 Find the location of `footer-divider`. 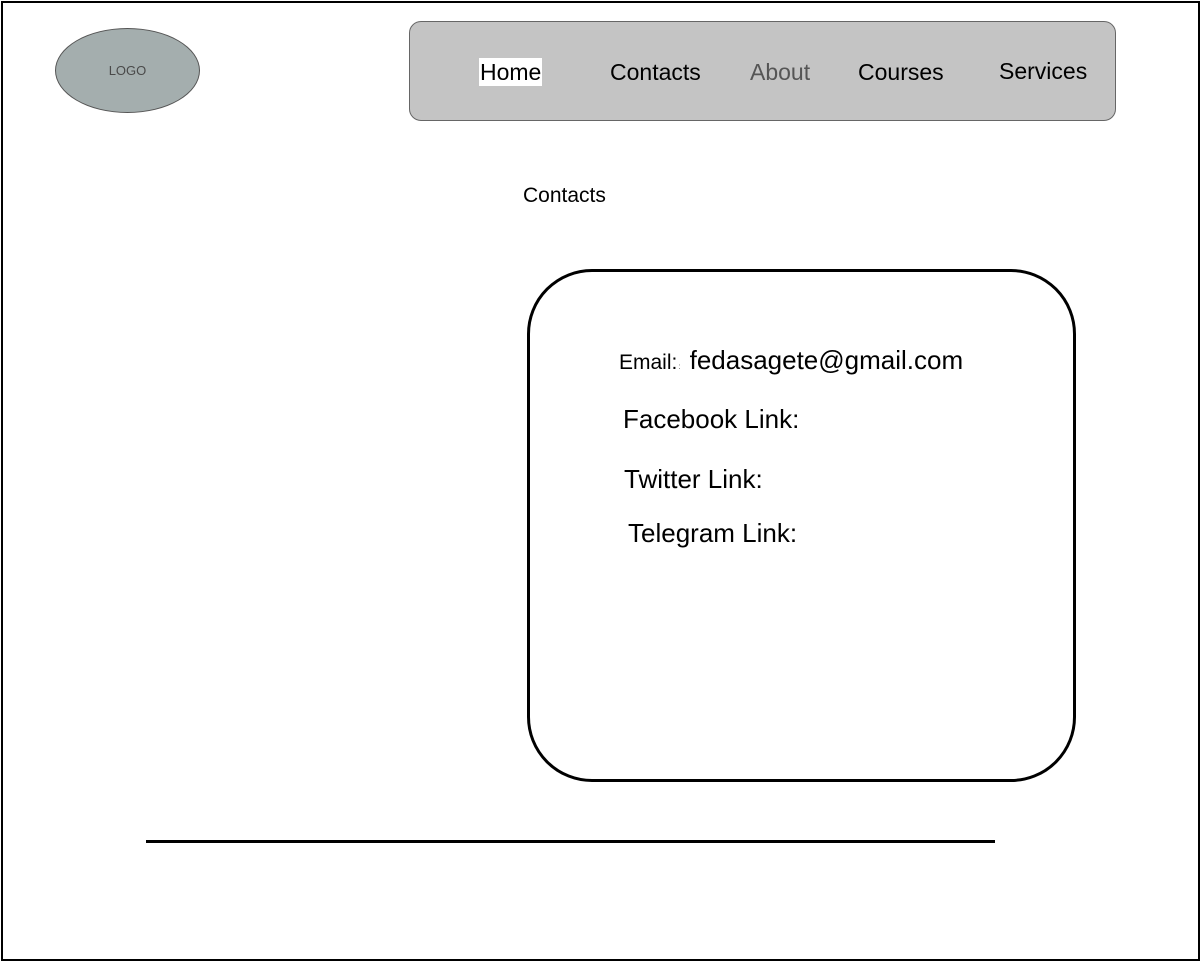

footer-divider is located at coordinates (570, 841).